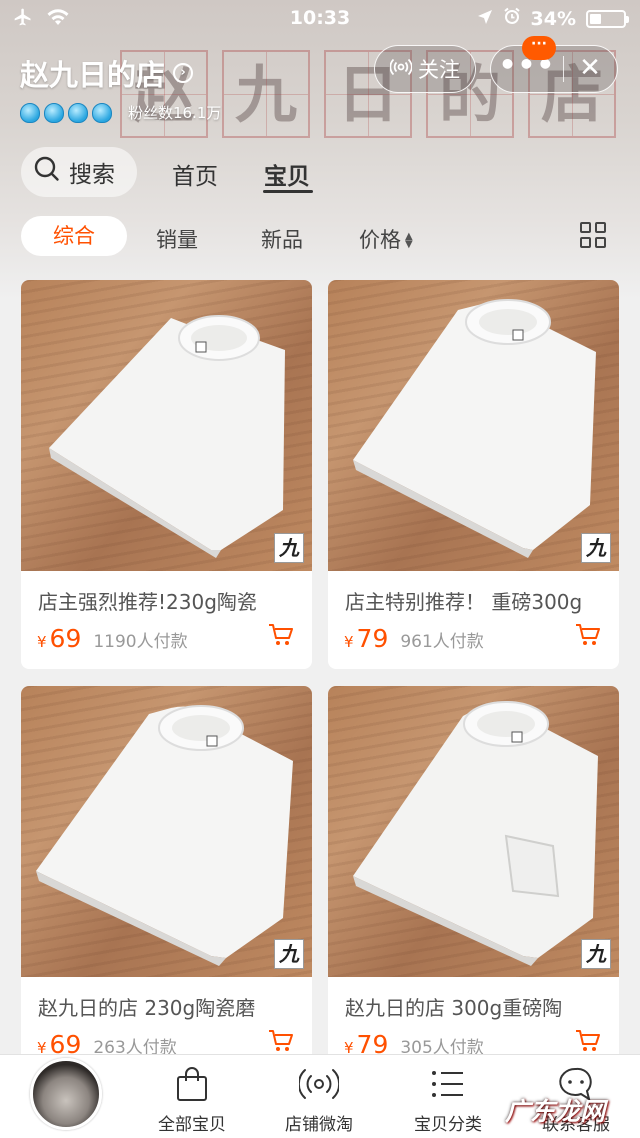  I want to click on nav-all-items: 全部宝贝, so click(192, 1099).